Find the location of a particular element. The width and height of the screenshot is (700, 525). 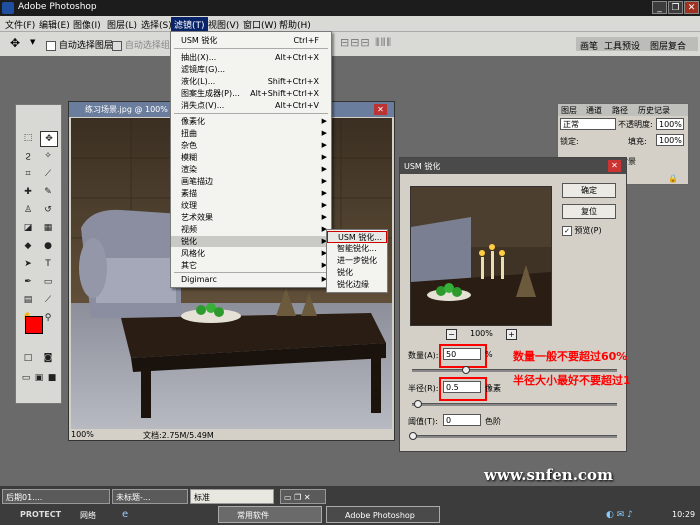

submenu-item-sharpen: 锐化 is located at coordinates (357, 273).